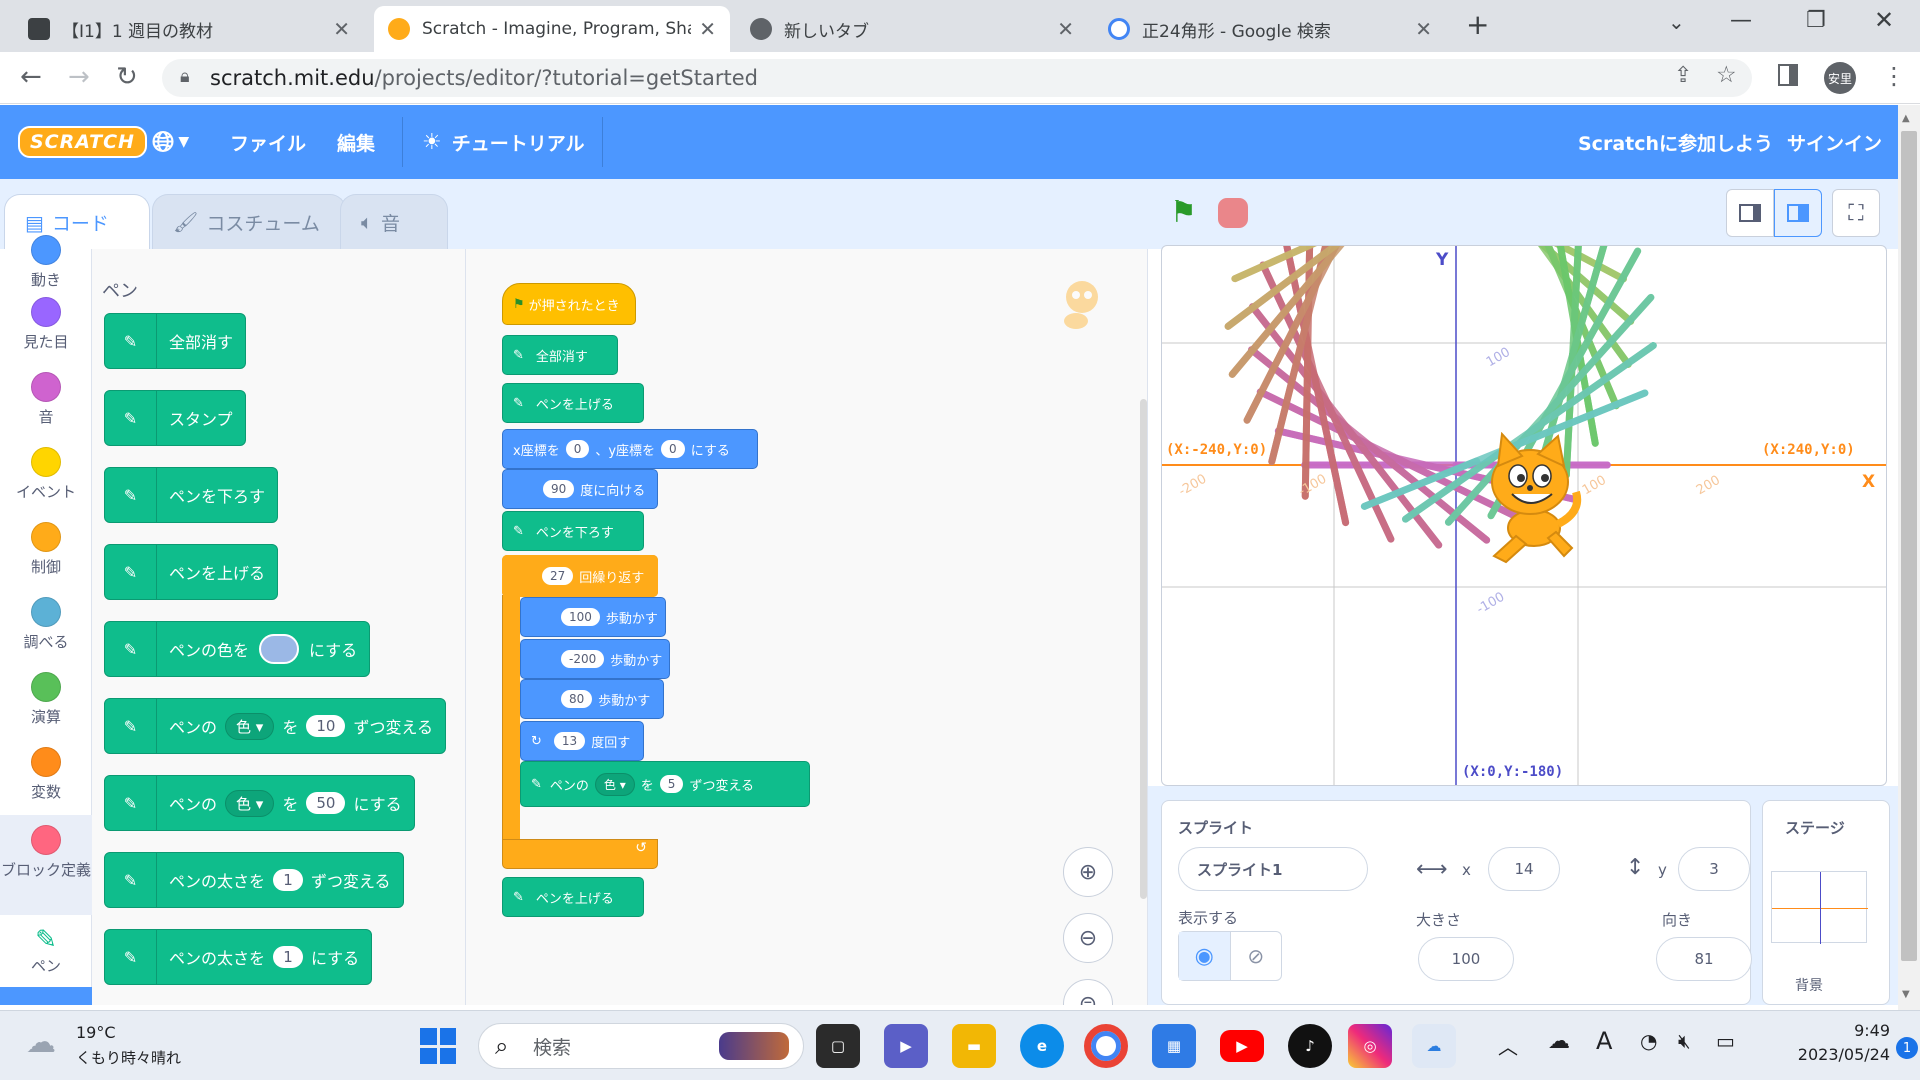 The height and width of the screenshot is (1080, 1920). What do you see at coordinates (1750, 213) in the screenshot?
I see `small-stage-button` at bounding box center [1750, 213].